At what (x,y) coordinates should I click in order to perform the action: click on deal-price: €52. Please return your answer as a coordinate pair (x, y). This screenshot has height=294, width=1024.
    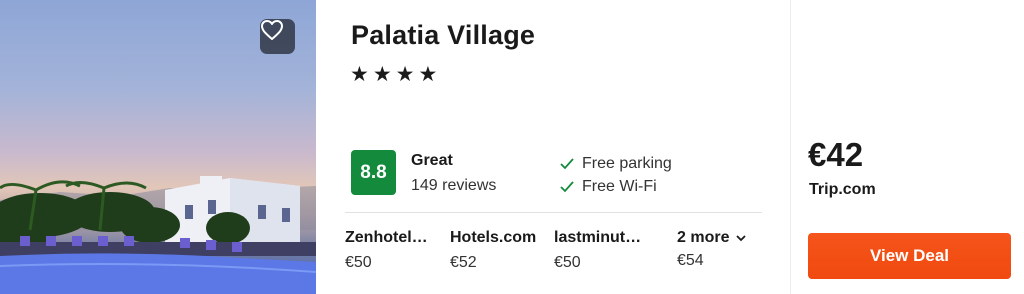
    Looking at the image, I should click on (463, 262).